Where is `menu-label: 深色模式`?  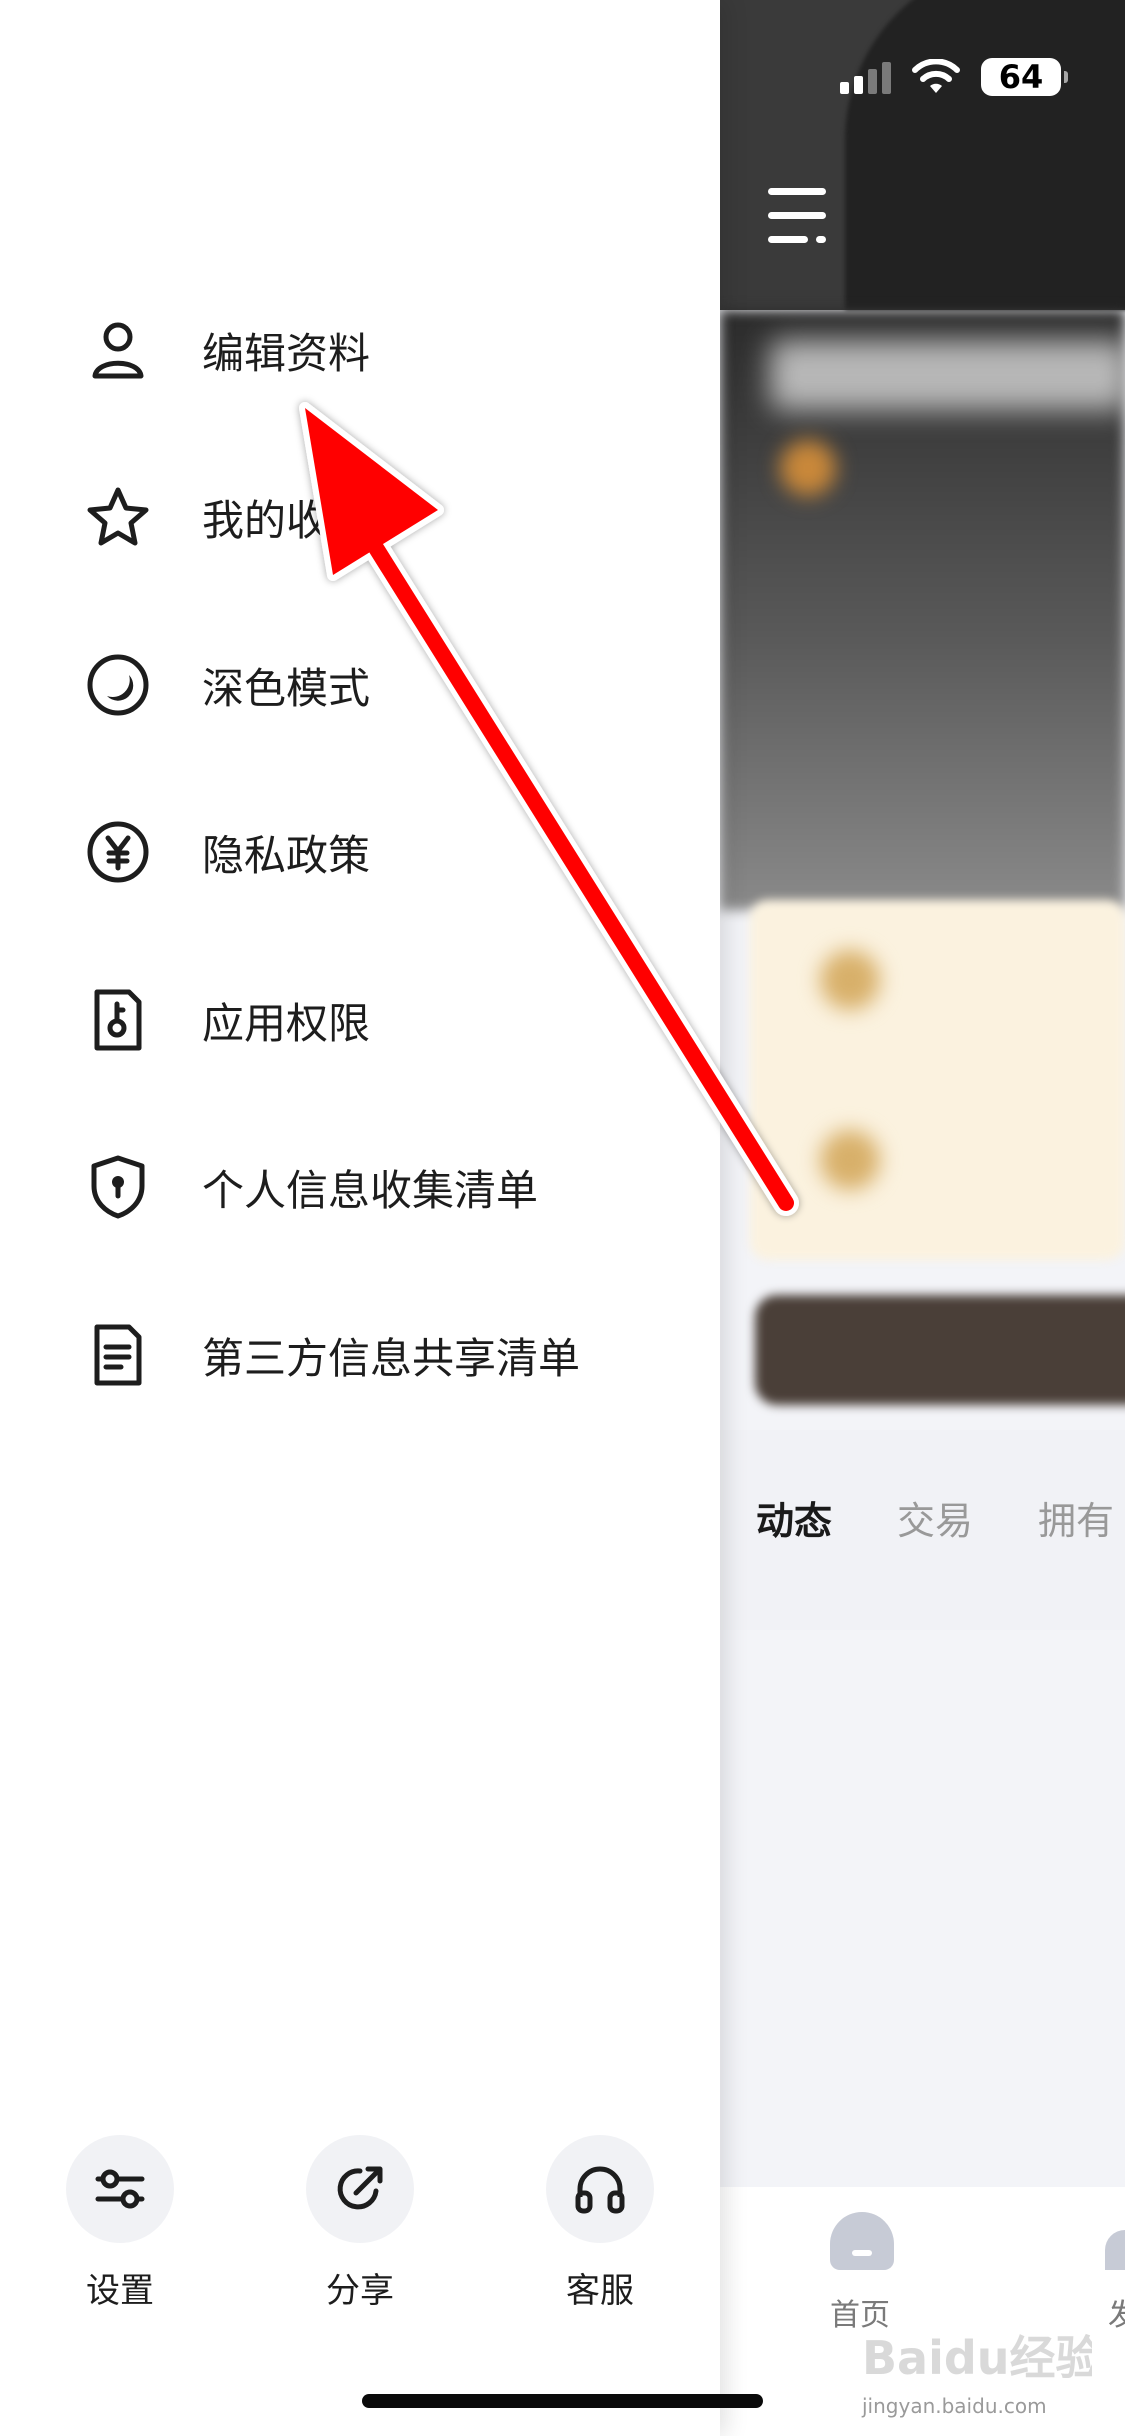 menu-label: 深色模式 is located at coordinates (286, 688).